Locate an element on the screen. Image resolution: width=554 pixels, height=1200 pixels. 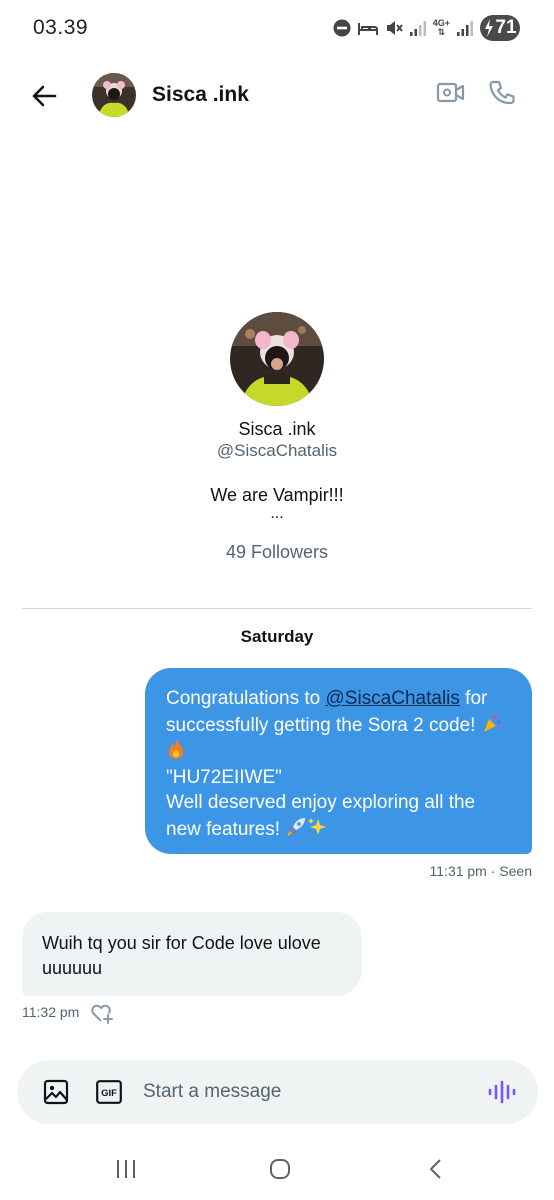
video-call-button is located at coordinates (452, 96).